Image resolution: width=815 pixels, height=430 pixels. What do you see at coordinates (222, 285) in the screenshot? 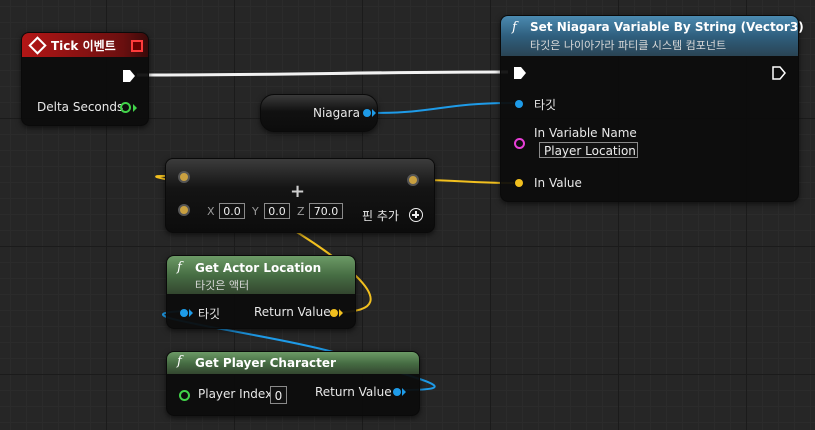
I see `get-actor-location-subtitle: 타깃은 액터` at bounding box center [222, 285].